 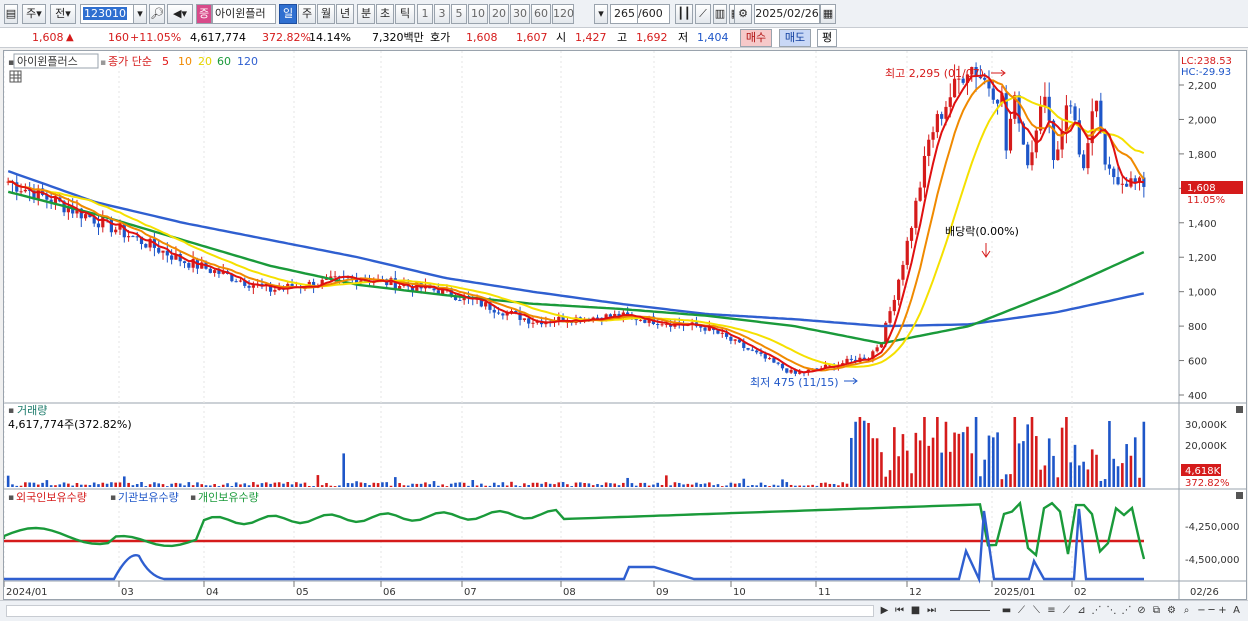 What do you see at coordinates (884, 610) in the screenshot?
I see `scroll-right-icon: ▶` at bounding box center [884, 610].